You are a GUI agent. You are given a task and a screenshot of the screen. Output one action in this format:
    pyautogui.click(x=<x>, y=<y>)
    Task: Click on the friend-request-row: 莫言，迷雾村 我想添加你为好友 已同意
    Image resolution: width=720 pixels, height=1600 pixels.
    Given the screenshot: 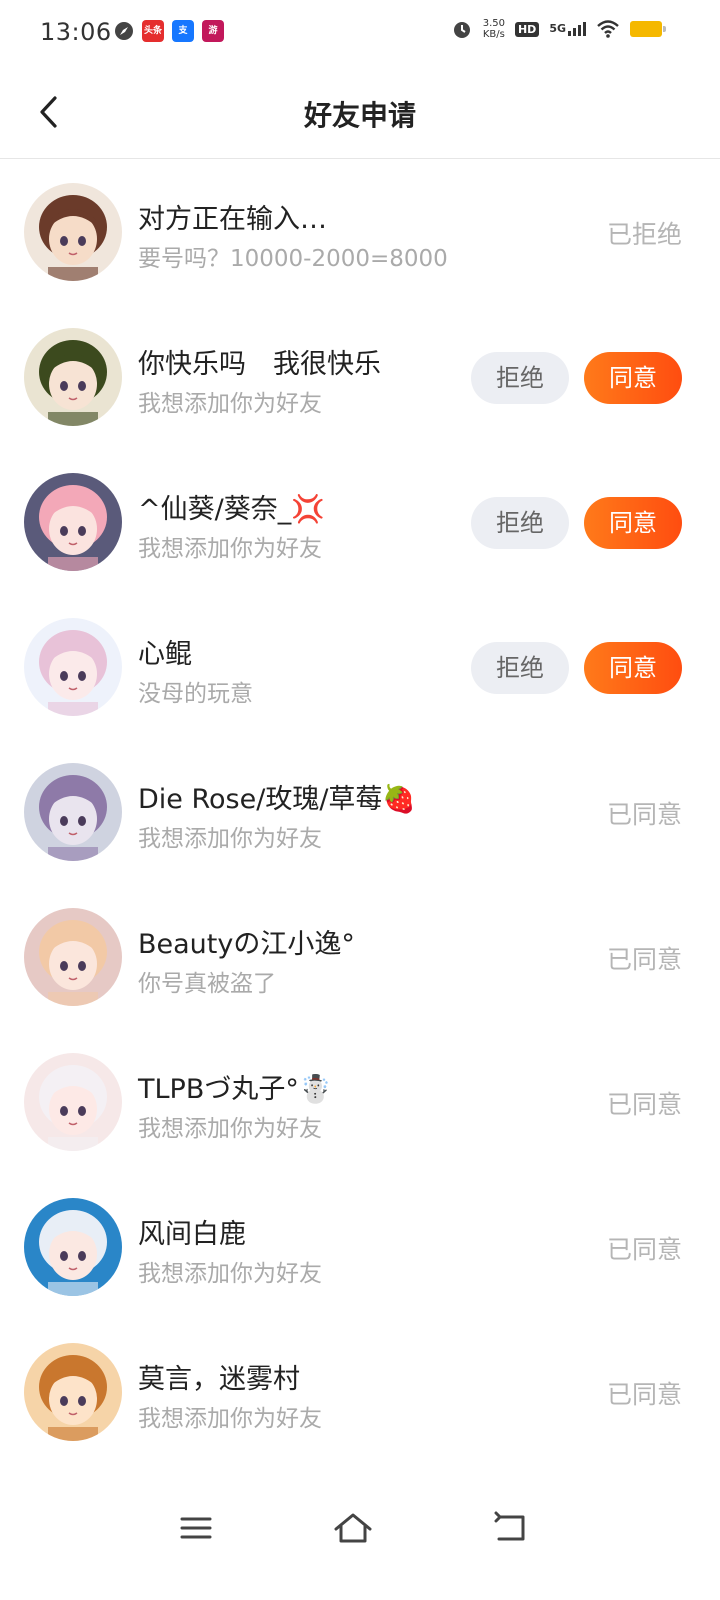 What is the action you would take?
    pyautogui.click(x=360, y=1391)
    